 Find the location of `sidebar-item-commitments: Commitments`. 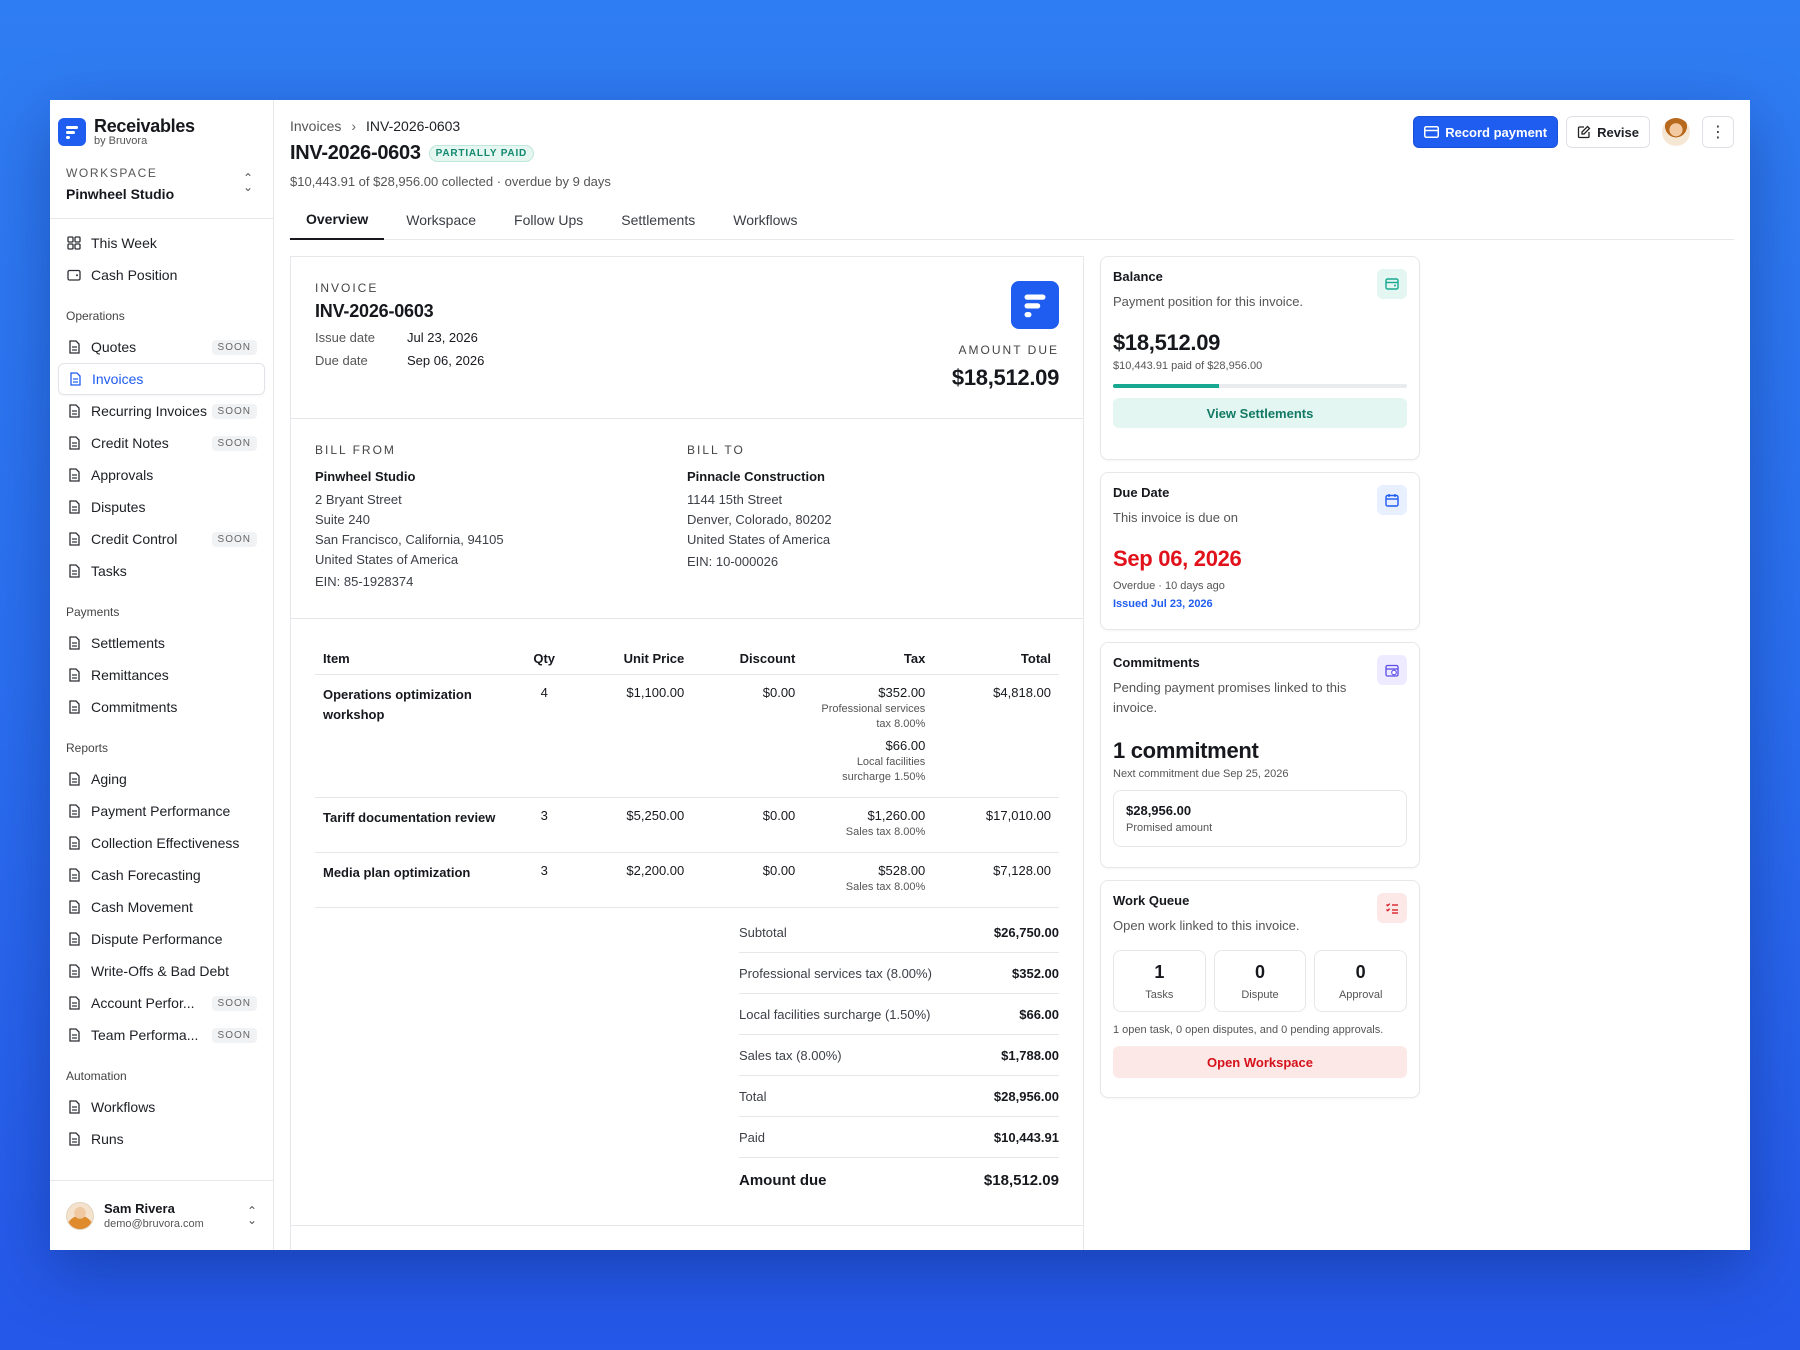

sidebar-item-commitments: Commitments is located at coordinates (161, 707).